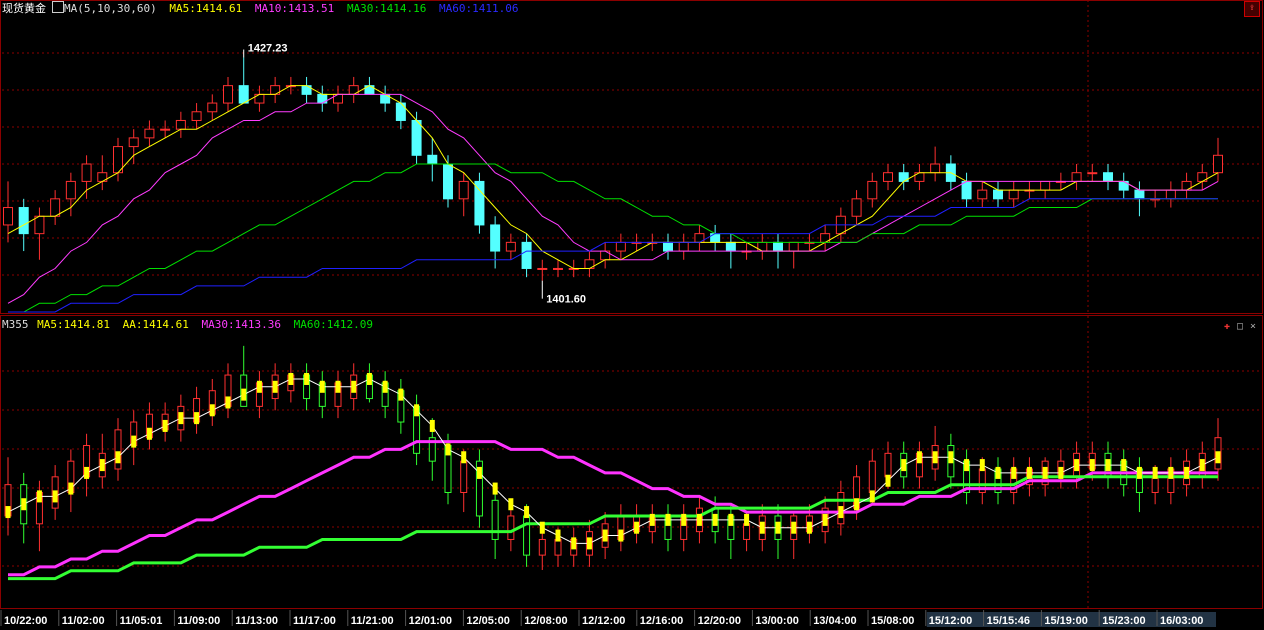 Image resolution: width=1264 pixels, height=630 pixels. Describe the element at coordinates (333, 324) in the screenshot. I see `bottom-ma60-readout: MA60:1412.09` at that location.